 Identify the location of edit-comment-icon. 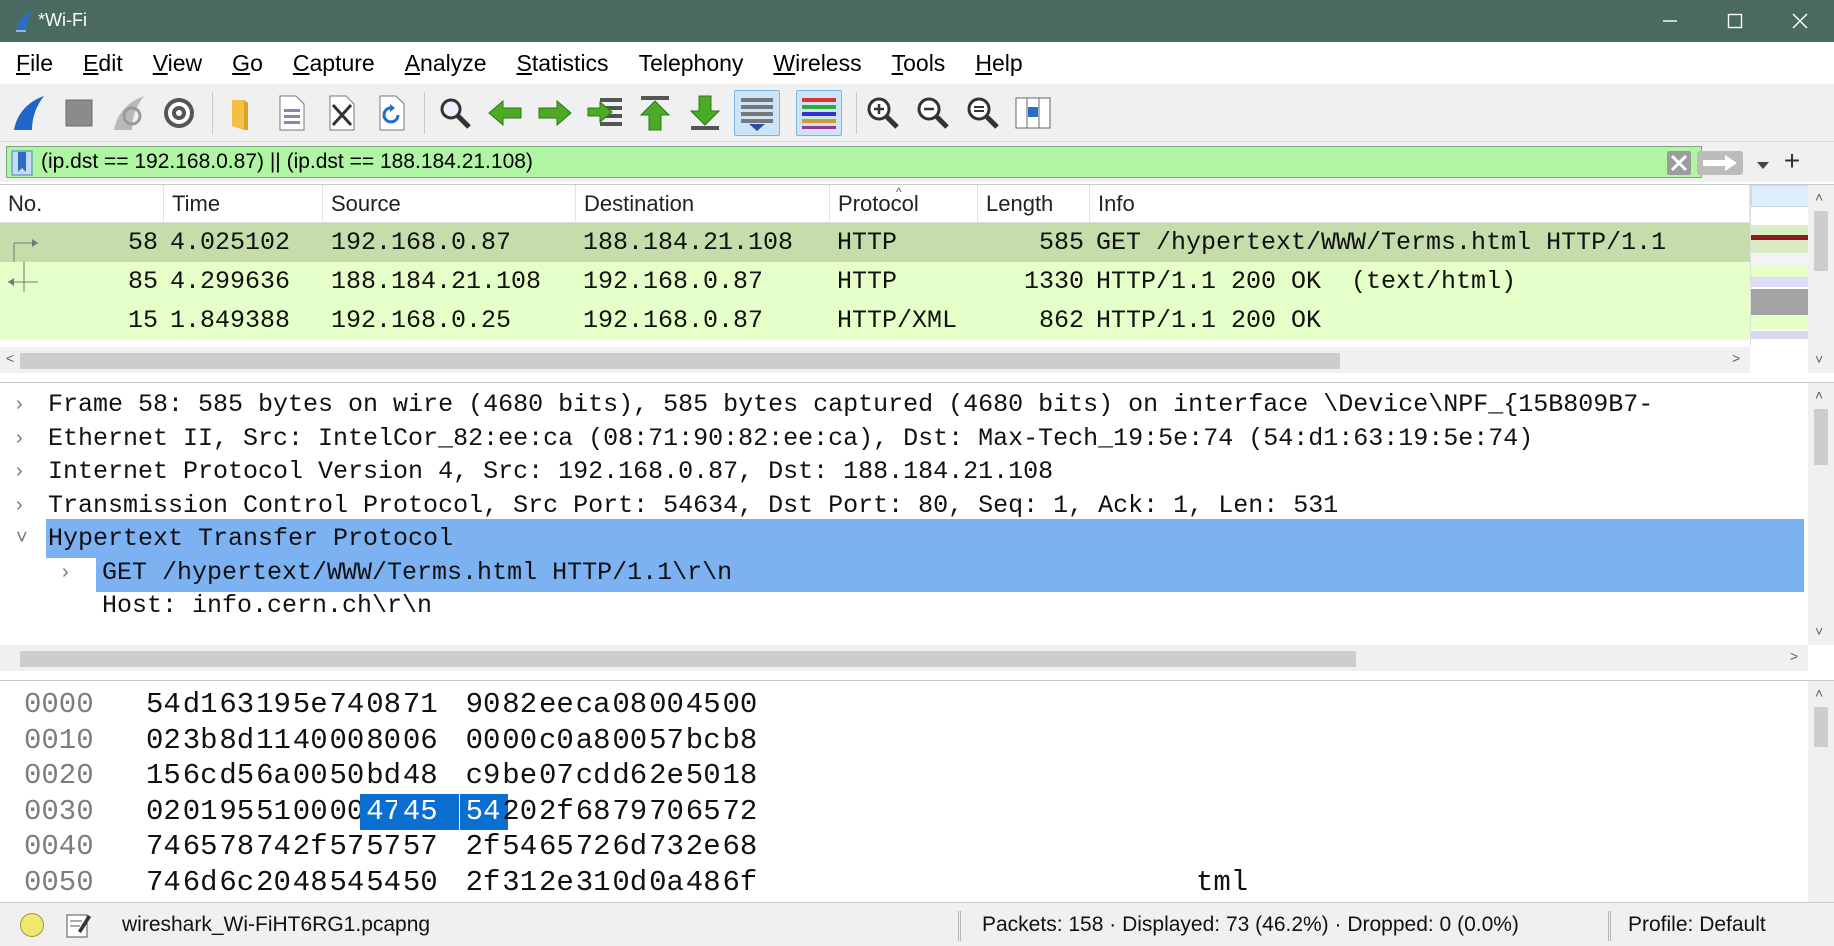
(78, 925).